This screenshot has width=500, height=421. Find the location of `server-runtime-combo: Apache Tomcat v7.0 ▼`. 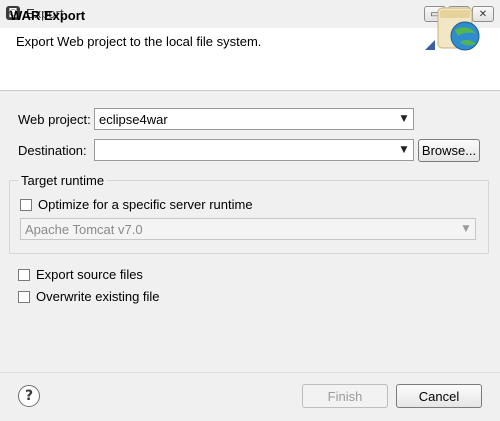

server-runtime-combo: Apache Tomcat v7.0 ▼ is located at coordinates (248, 229).